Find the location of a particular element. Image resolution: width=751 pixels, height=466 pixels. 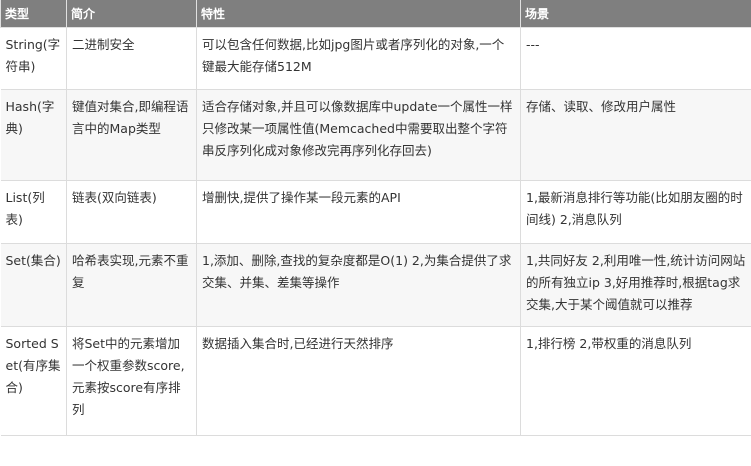

cell-intro: 键值对集合,即编程语言中的Map类型 is located at coordinates (131, 135).